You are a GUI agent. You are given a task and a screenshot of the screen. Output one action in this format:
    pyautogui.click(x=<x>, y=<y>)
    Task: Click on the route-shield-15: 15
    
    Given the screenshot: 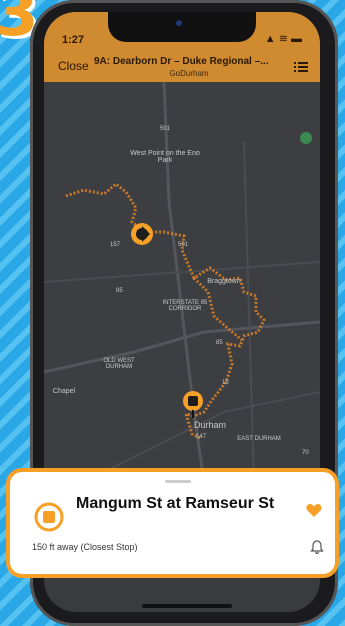 What is the action you would take?
    pyautogui.click(x=225, y=383)
    